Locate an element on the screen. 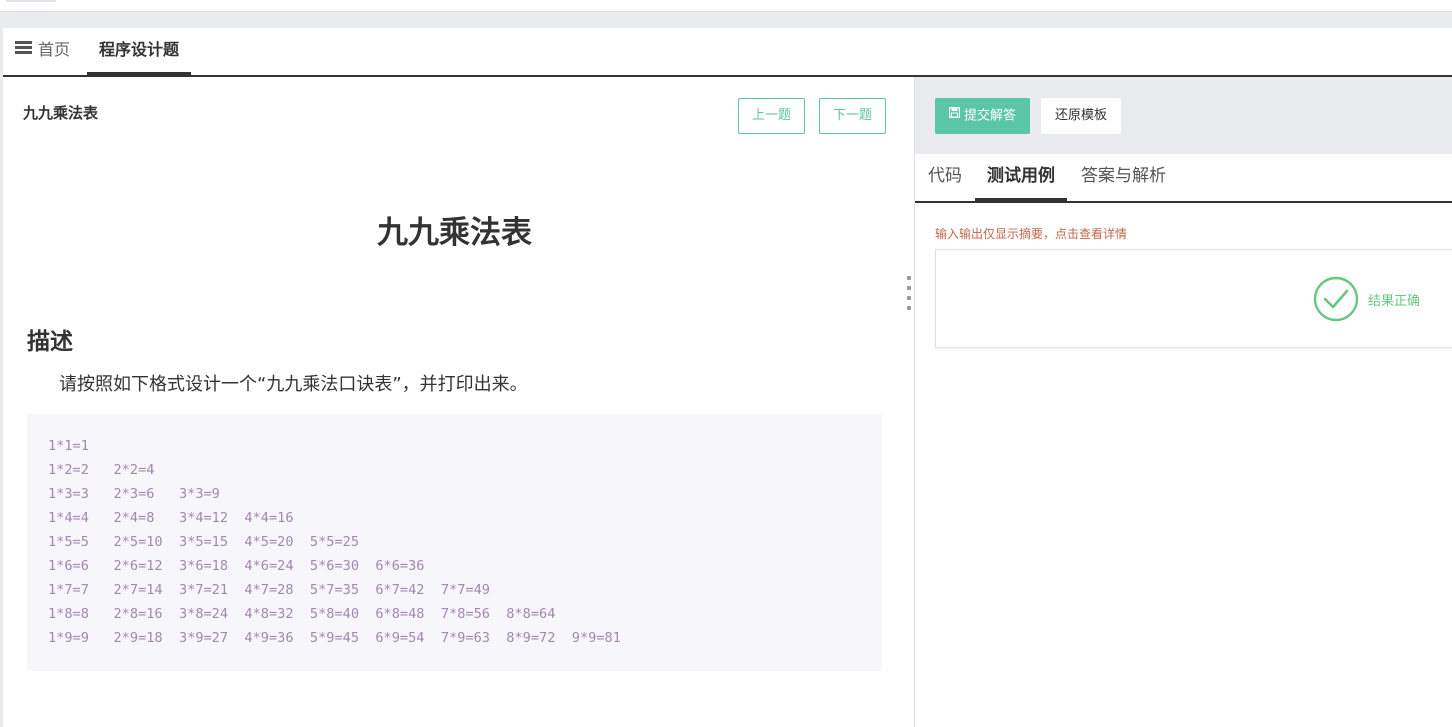  editor-toolbar: 提交解答 还原模板 is located at coordinates (1183, 115).